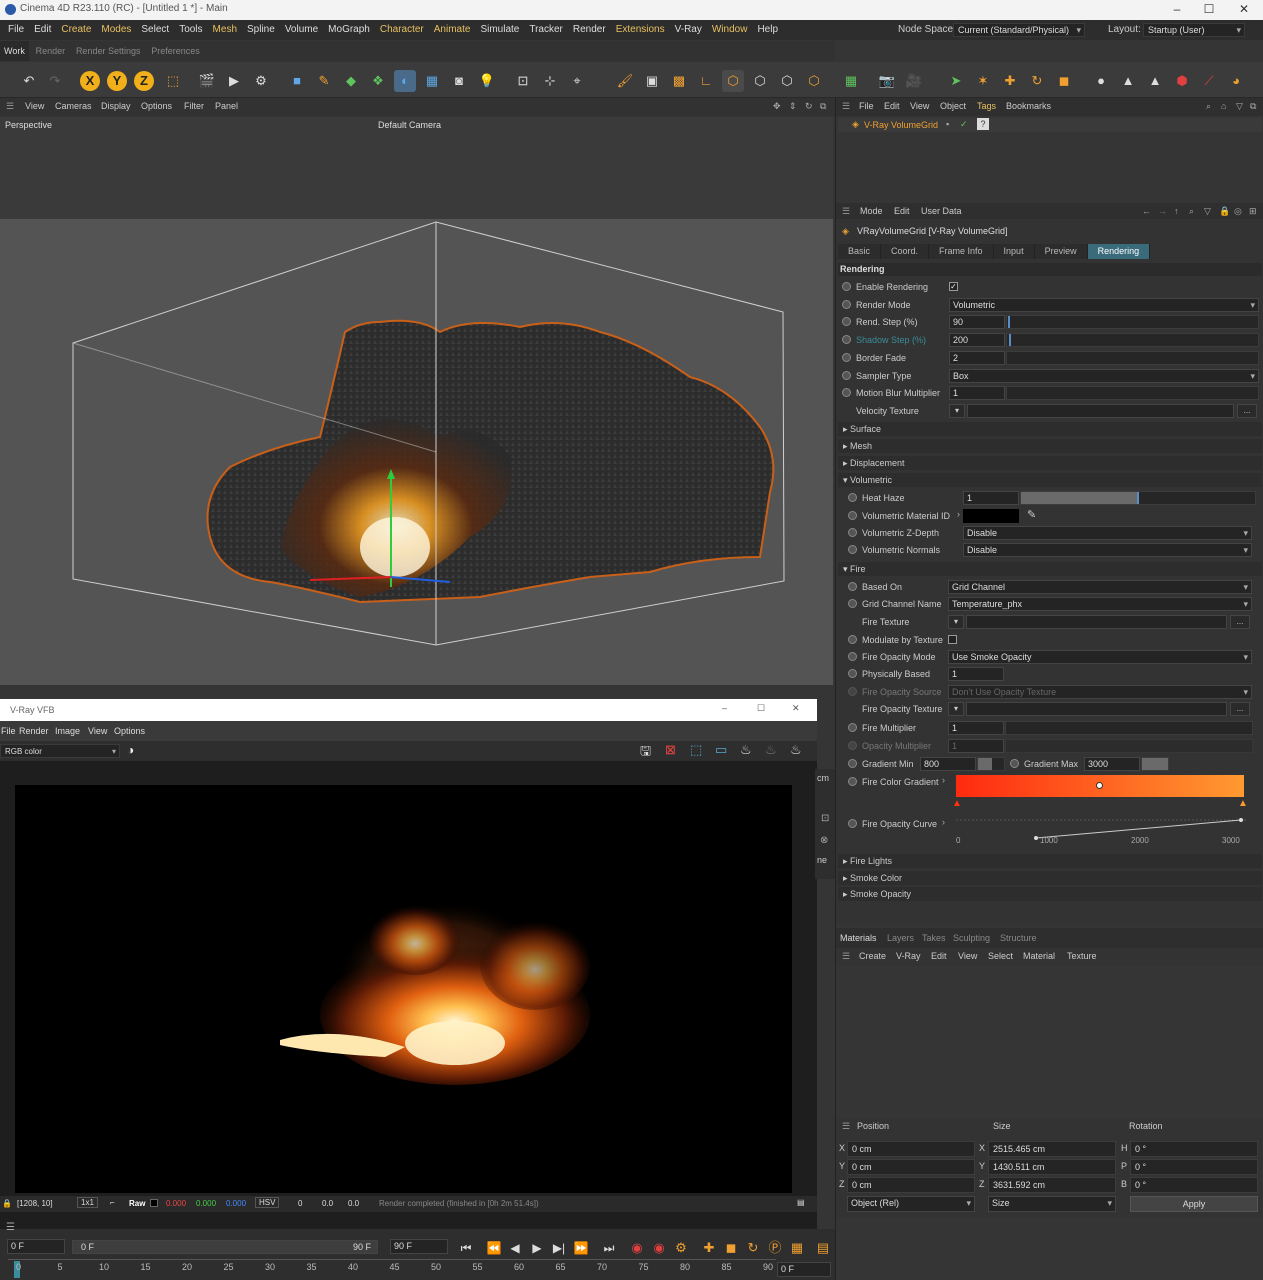 The image size is (1263, 1280). I want to click on key-pla-icon: ▦, so click(797, 1248).